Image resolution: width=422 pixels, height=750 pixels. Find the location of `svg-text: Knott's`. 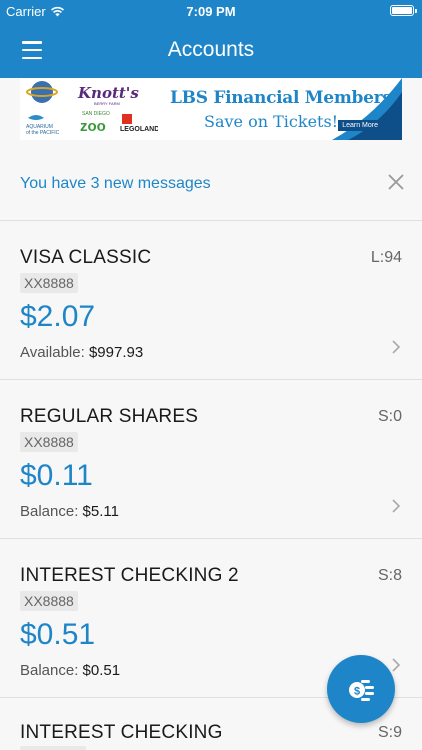

svg-text: Knott's is located at coordinates (108, 93).